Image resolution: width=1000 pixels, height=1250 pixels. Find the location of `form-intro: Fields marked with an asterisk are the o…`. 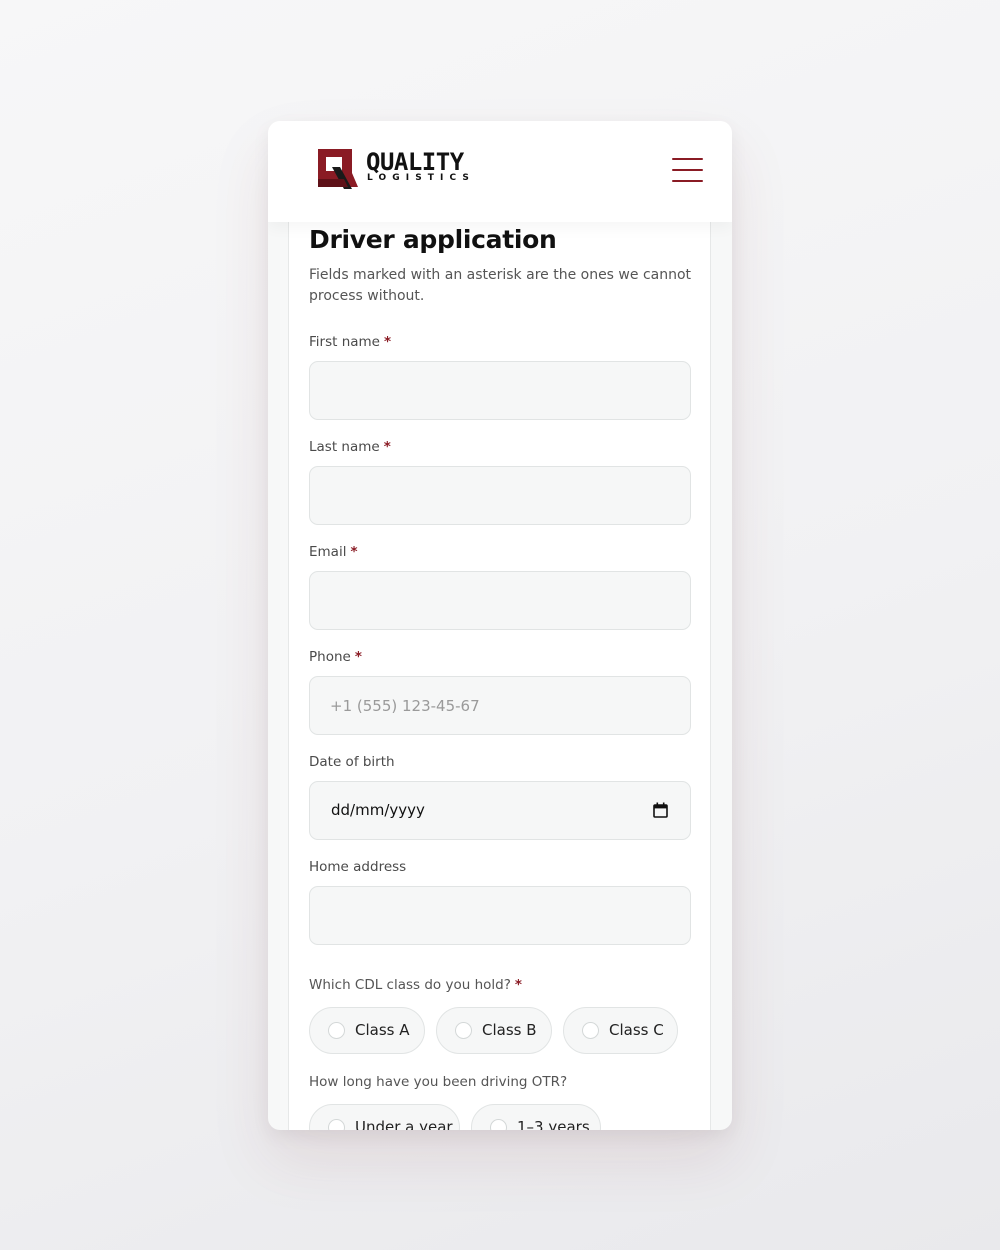

form-intro: Fields marked with an asterisk are the o… is located at coordinates (500, 285).